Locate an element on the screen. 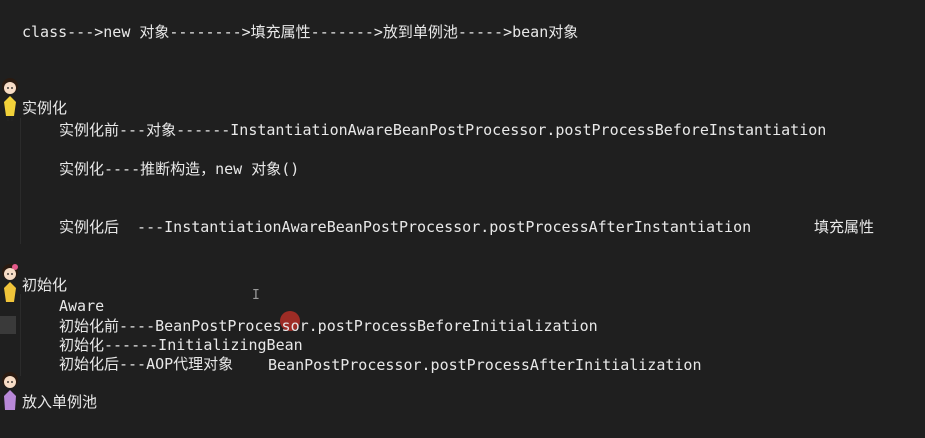 The height and width of the screenshot is (438, 925). aware-line: Aware is located at coordinates (82, 306).